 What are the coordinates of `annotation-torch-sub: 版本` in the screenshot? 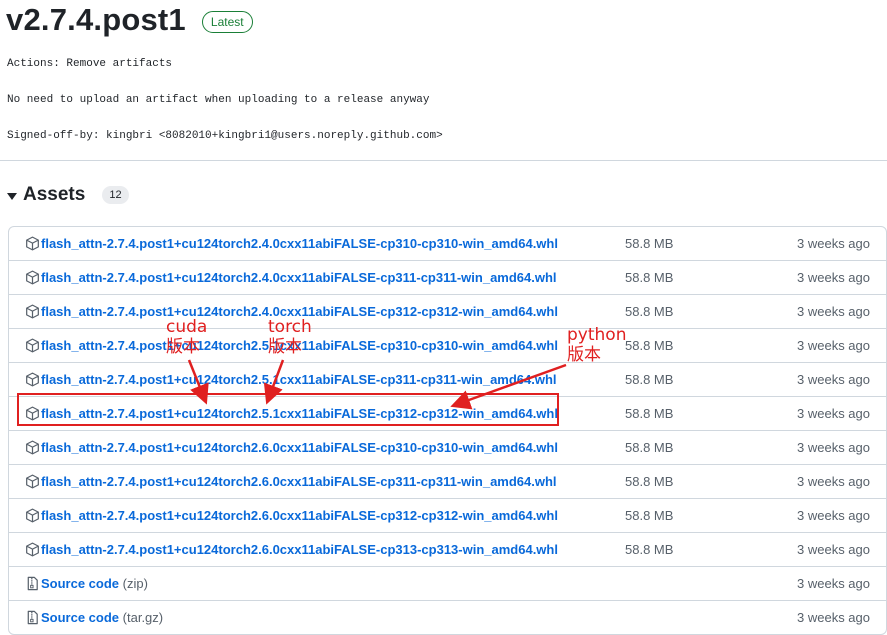 It's located at (285, 347).